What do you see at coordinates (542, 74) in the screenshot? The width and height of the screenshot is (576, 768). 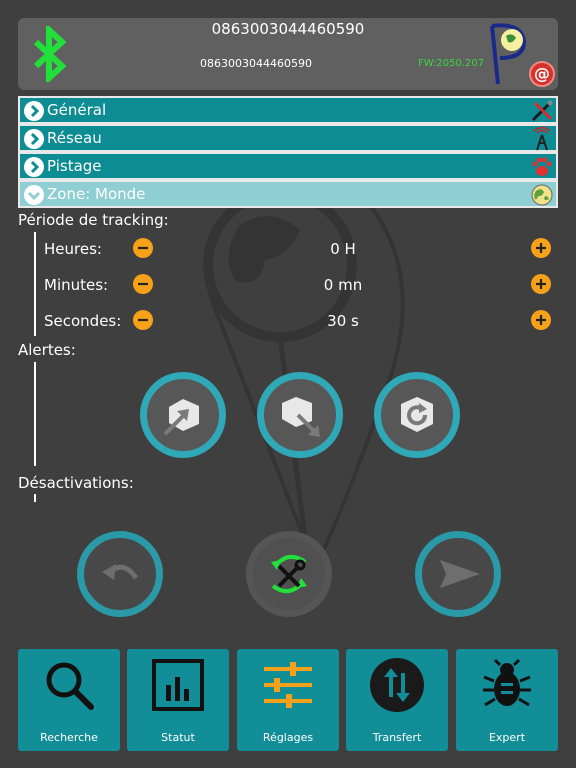 I see `at-sign-icon: @` at bounding box center [542, 74].